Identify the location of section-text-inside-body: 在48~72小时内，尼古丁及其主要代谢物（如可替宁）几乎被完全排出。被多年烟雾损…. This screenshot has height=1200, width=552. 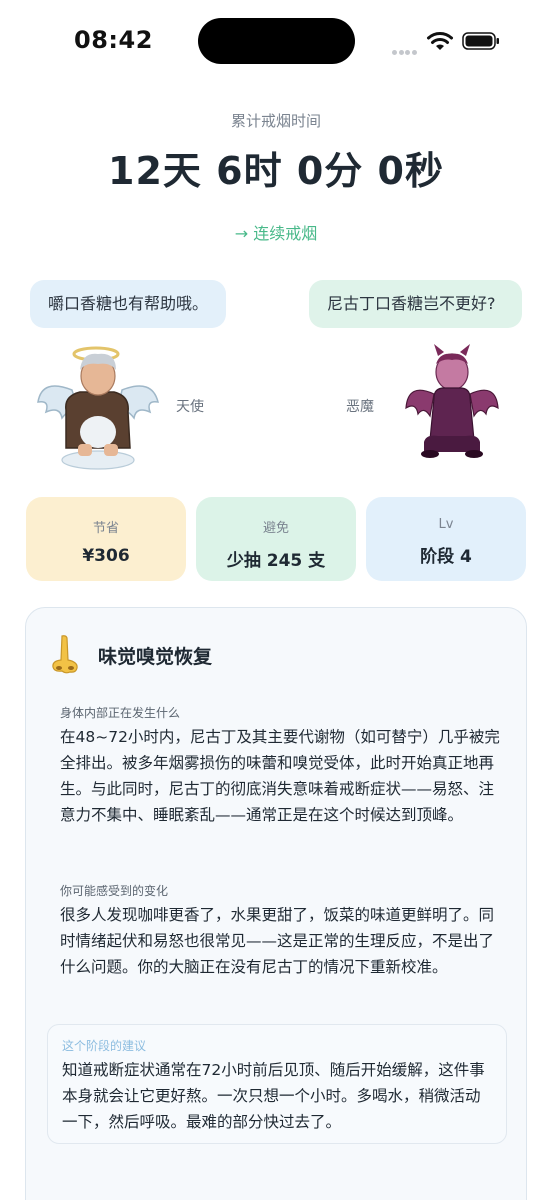
(280, 776).